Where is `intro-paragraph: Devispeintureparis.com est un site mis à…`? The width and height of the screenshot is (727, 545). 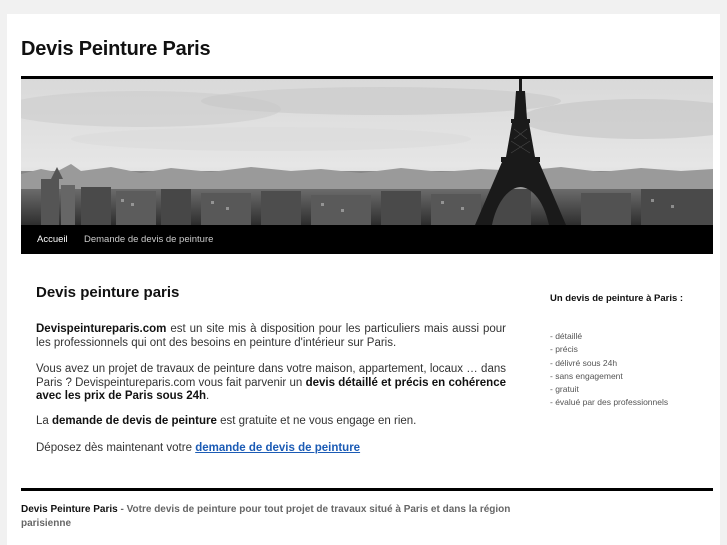 intro-paragraph: Devispeintureparis.com est un site mis à… is located at coordinates (271, 336).